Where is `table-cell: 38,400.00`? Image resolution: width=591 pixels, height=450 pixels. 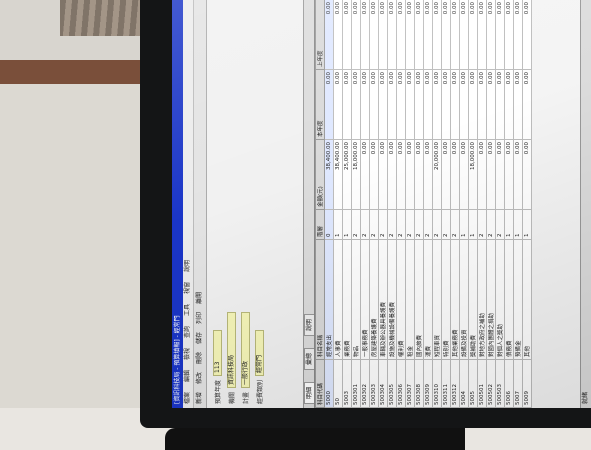 table-cell: 38,400.00 is located at coordinates (338, 174).